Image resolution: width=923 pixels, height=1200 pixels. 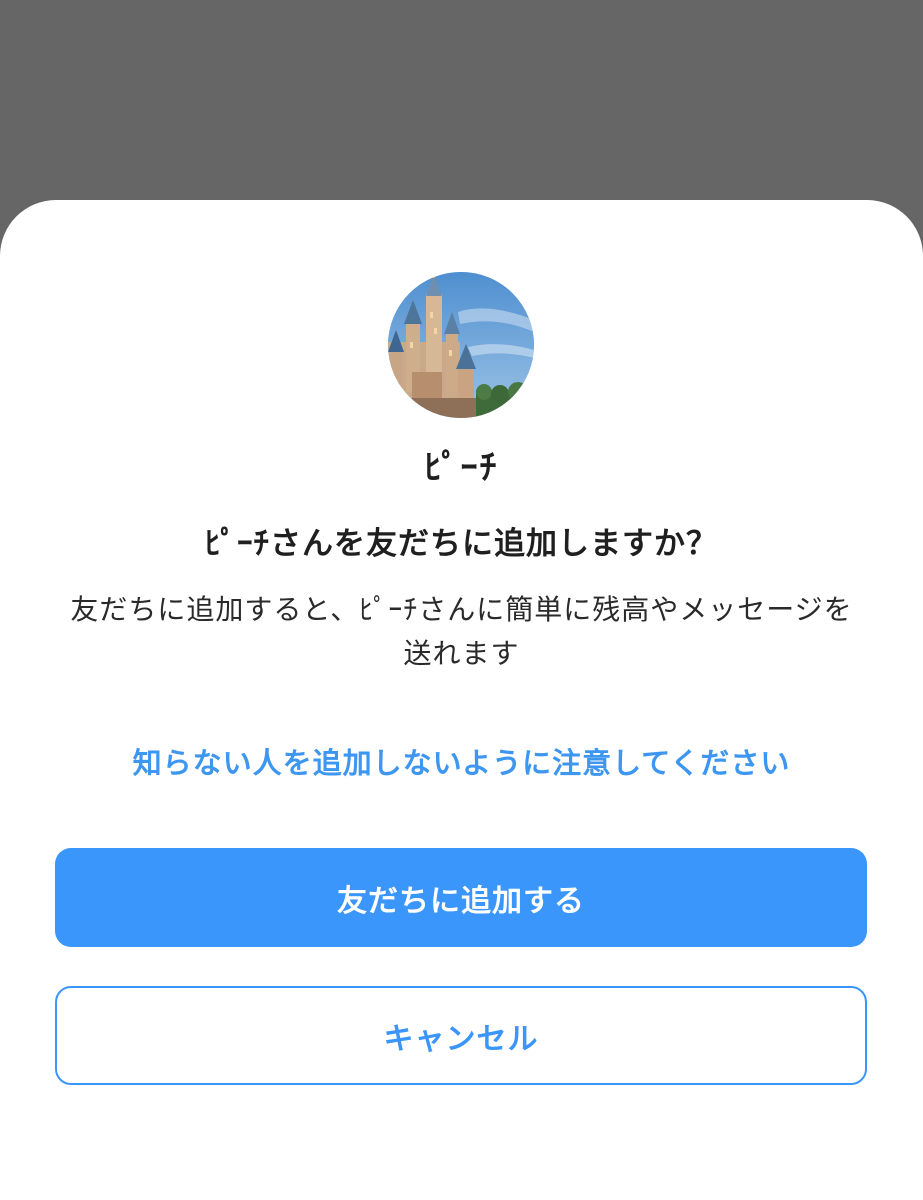 I want to click on dialog-description: 友だちに追加すると、ﾋﾟｰﾁさんに簡単に残高やメッセージを送れます, so click(x=461, y=631).